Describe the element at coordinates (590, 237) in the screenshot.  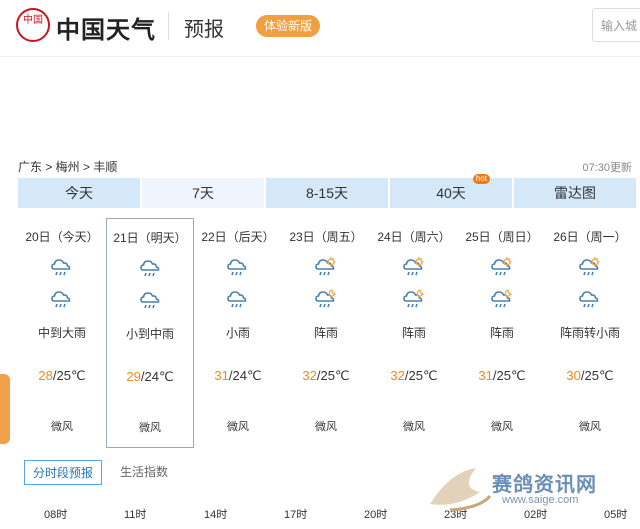
I see `day-date: 26日（周一）` at that location.